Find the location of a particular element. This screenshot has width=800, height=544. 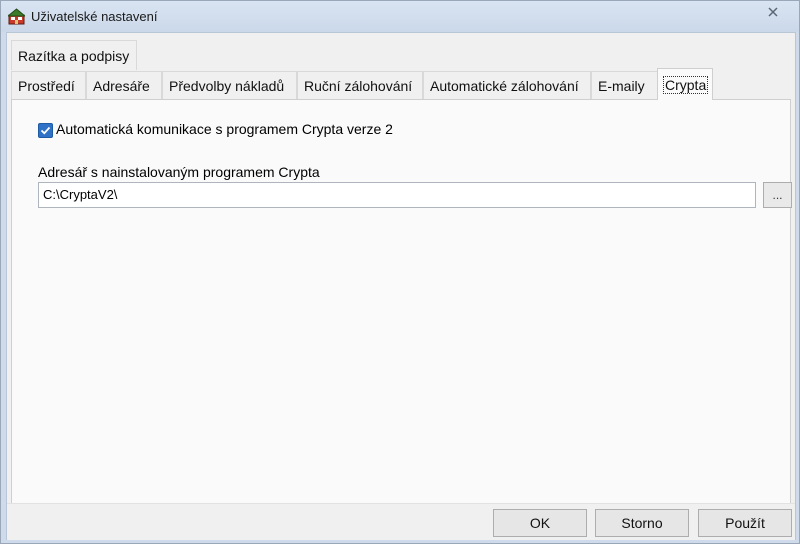

apply-button: Použít is located at coordinates (745, 523).